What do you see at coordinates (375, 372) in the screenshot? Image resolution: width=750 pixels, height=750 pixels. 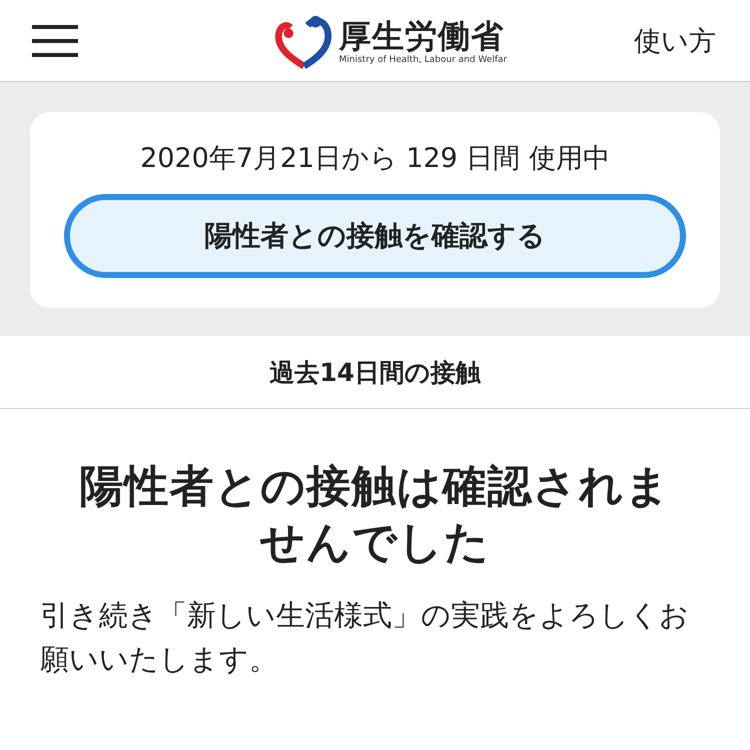 I see `section-title: 過去14日間の接触` at bounding box center [375, 372].